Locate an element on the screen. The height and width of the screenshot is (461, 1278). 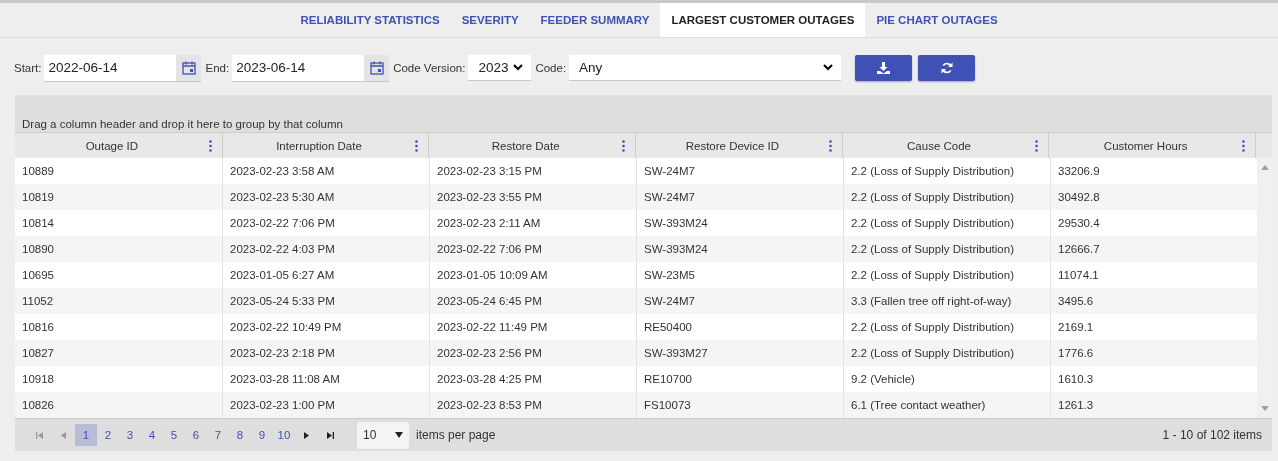
table-cell-text: 10819 is located at coordinates (38, 197).